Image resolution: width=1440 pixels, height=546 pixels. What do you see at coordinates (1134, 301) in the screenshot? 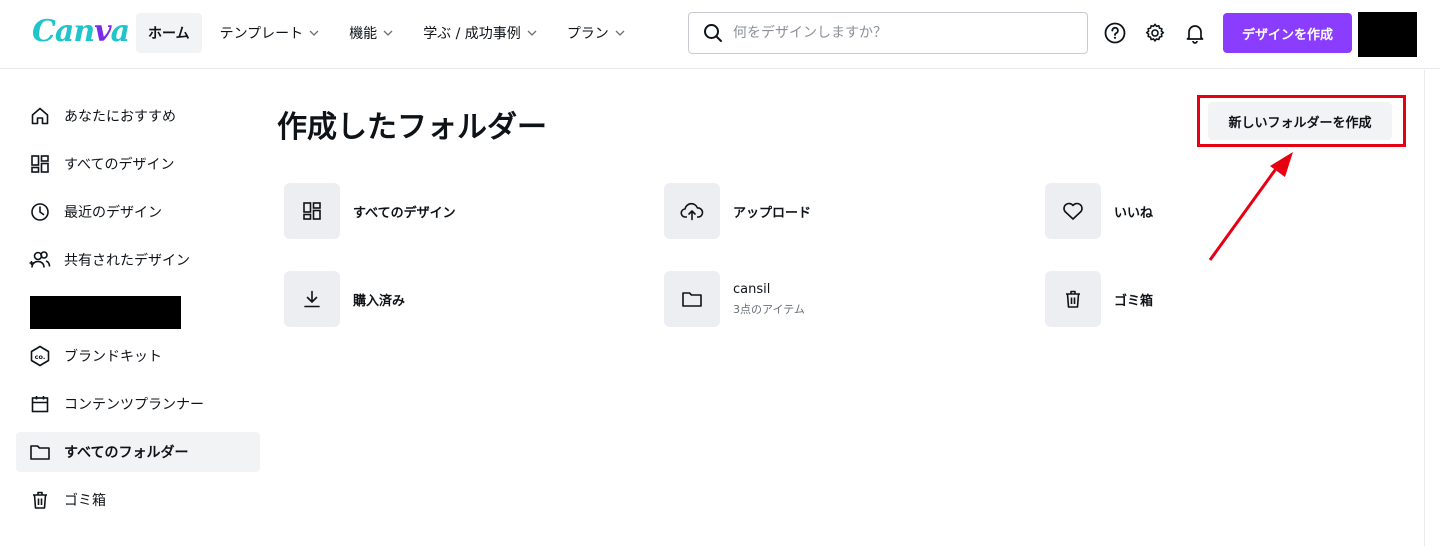
I see `folder-name: ゴミ箱` at bounding box center [1134, 301].